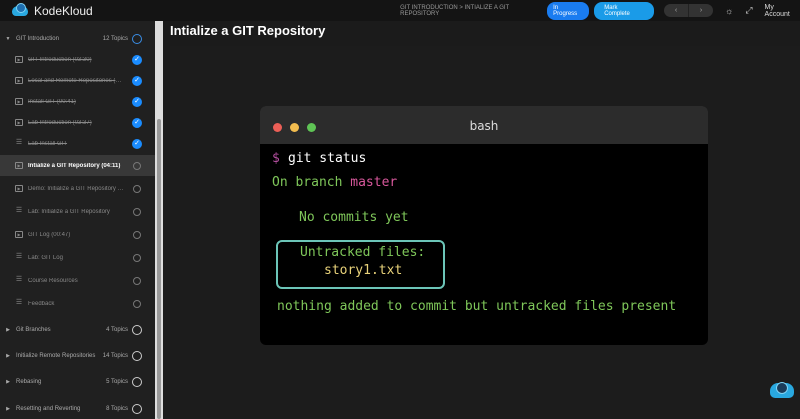 The height and width of the screenshot is (419, 800). I want to click on terminal-name: bash, so click(484, 126).